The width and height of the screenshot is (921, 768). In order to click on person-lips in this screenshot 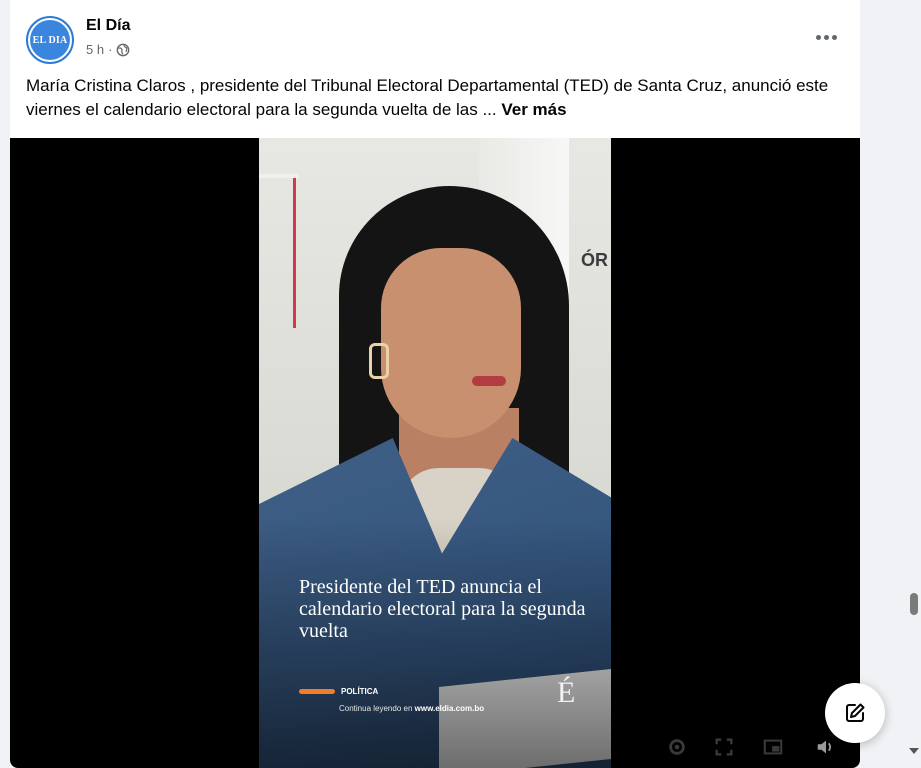, I will do `click(489, 381)`.